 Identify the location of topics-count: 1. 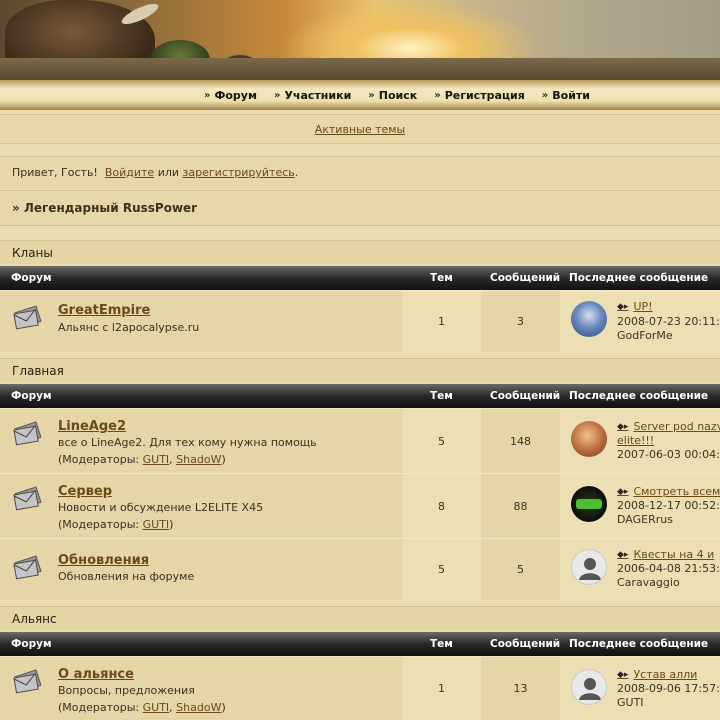
(441, 321).